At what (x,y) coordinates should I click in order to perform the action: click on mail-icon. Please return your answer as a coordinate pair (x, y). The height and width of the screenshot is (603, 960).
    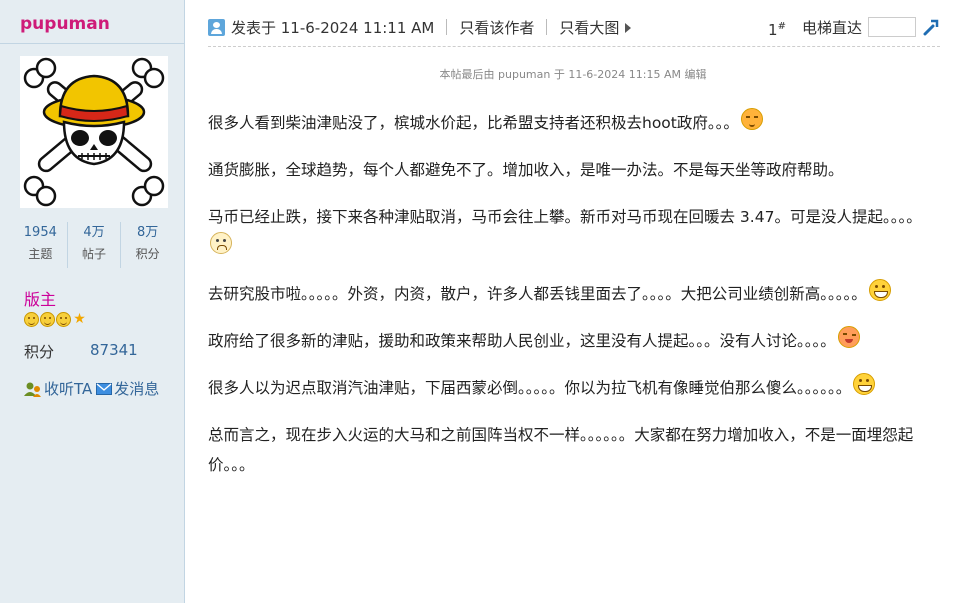
    Looking at the image, I should click on (104, 388).